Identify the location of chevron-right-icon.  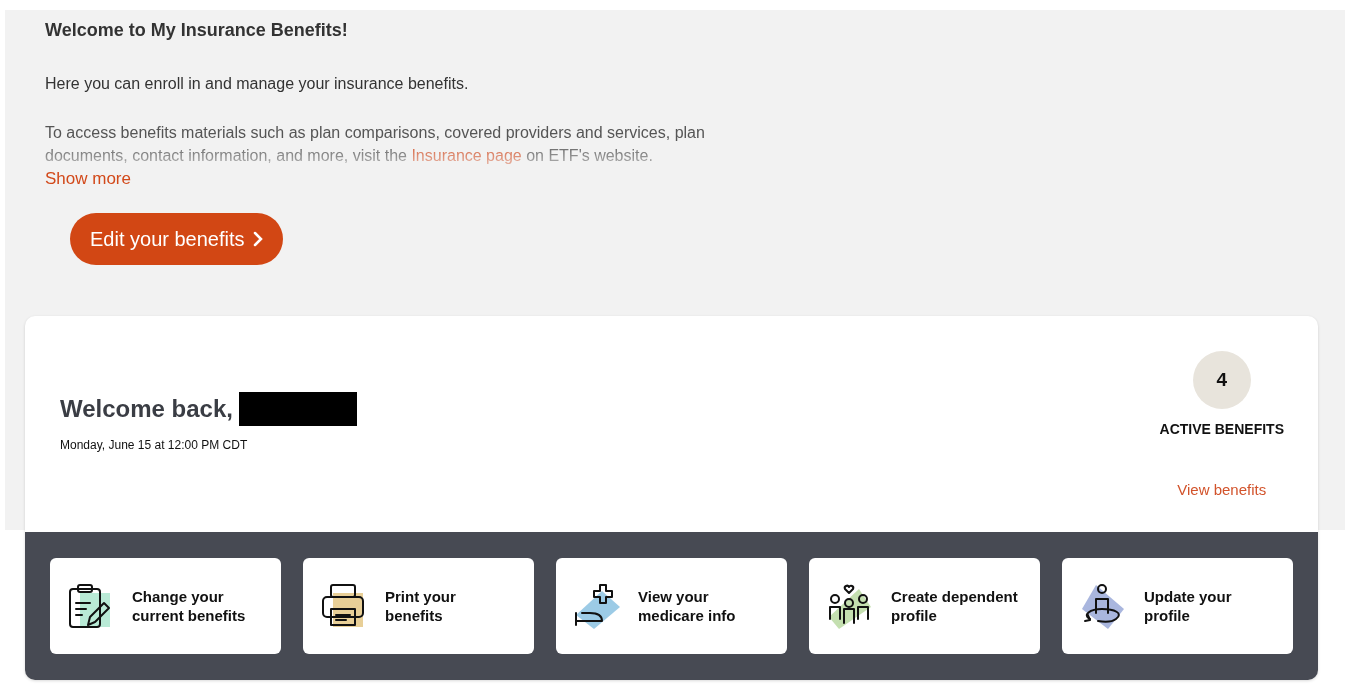
(257, 239).